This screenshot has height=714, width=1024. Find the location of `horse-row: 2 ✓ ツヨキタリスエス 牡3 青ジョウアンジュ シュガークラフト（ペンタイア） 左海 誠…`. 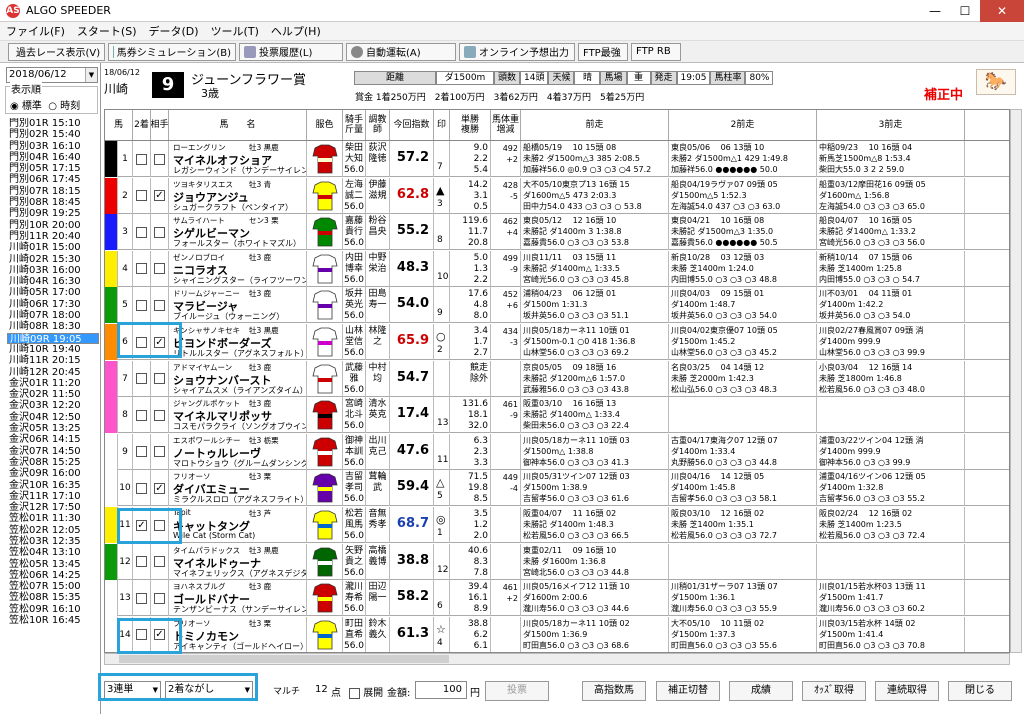

horse-row: 2 ✓ ツヨキタリスエス 牡3 青ジョウアンジュ シュガークラフト（ペンタイア） 左海 誠… is located at coordinates (557, 195).